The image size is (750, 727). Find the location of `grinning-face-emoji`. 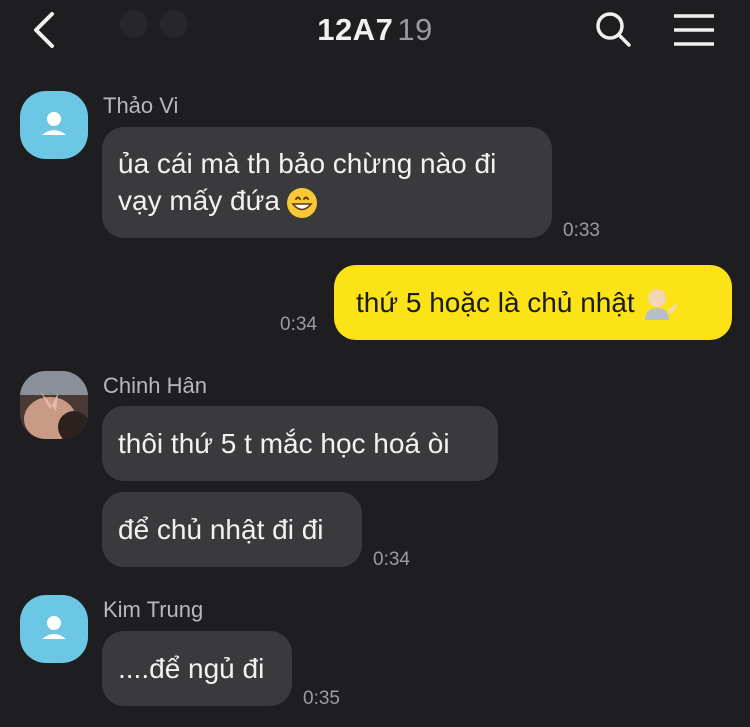

grinning-face-emoji is located at coordinates (301, 202).